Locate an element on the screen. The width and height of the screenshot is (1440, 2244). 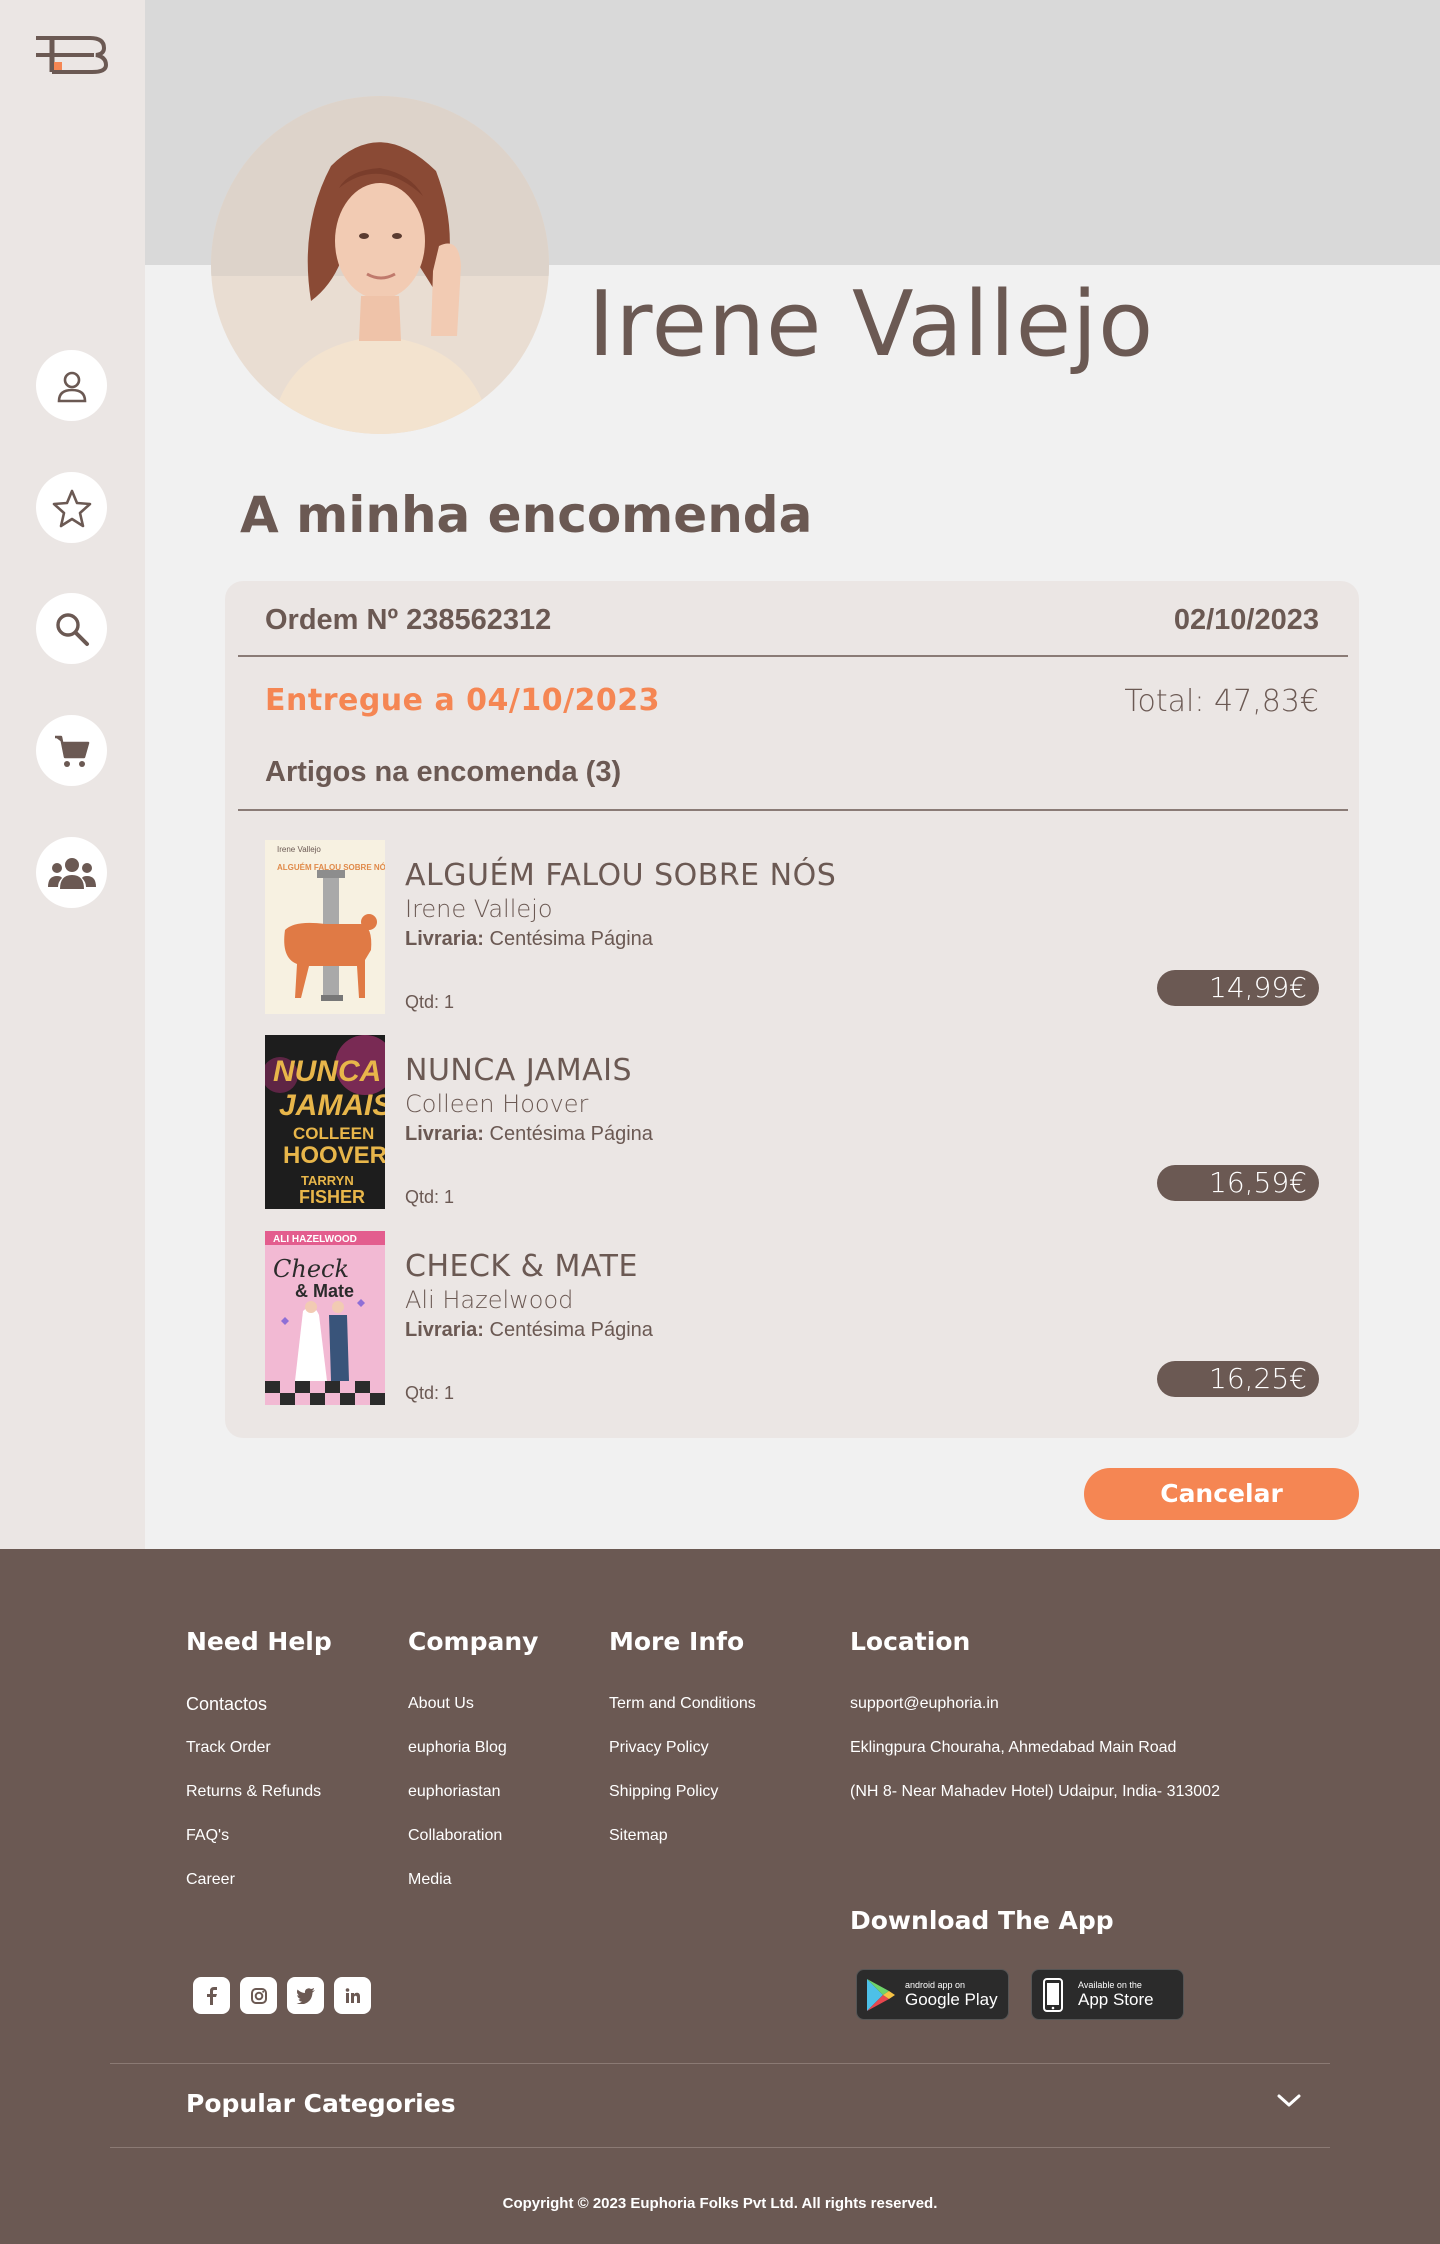
order-number: Ordem Nº 238562312 is located at coordinates (408, 620).